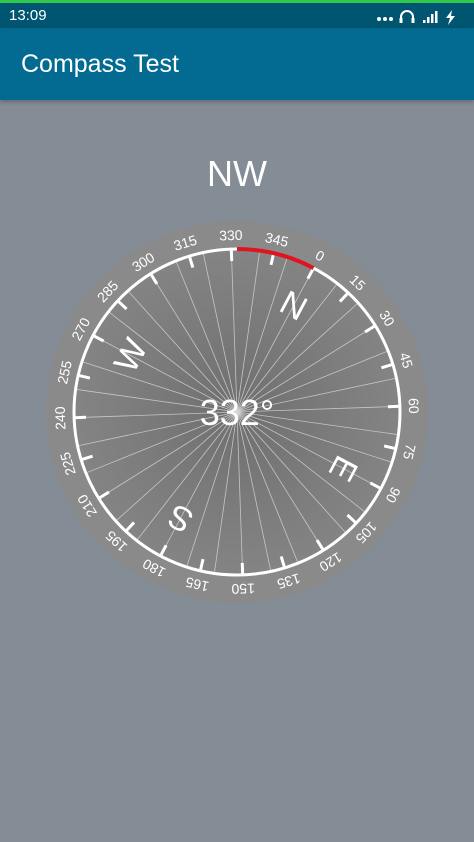  I want to click on app-title: Compass Test, so click(100, 64).